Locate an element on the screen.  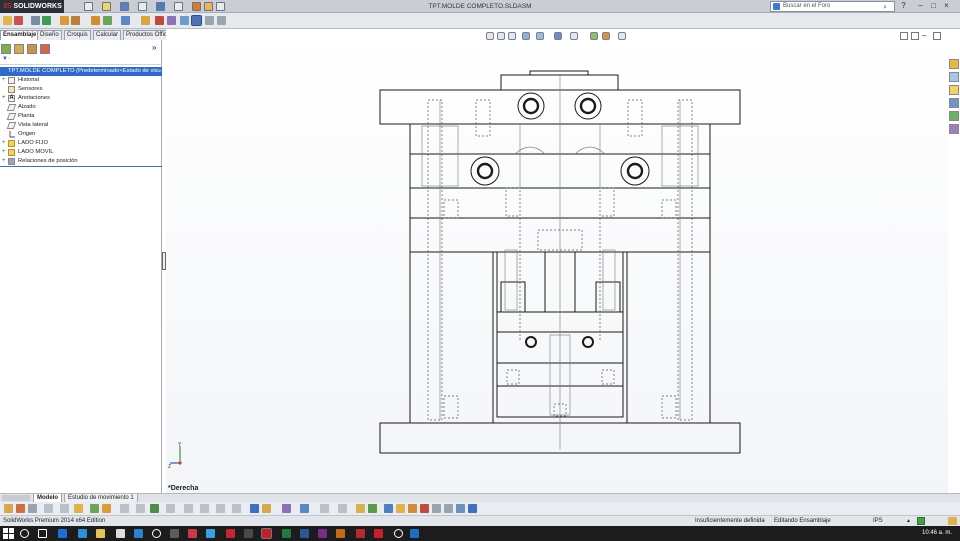
smart-fasteners-icon is located at coordinates (64, 20).